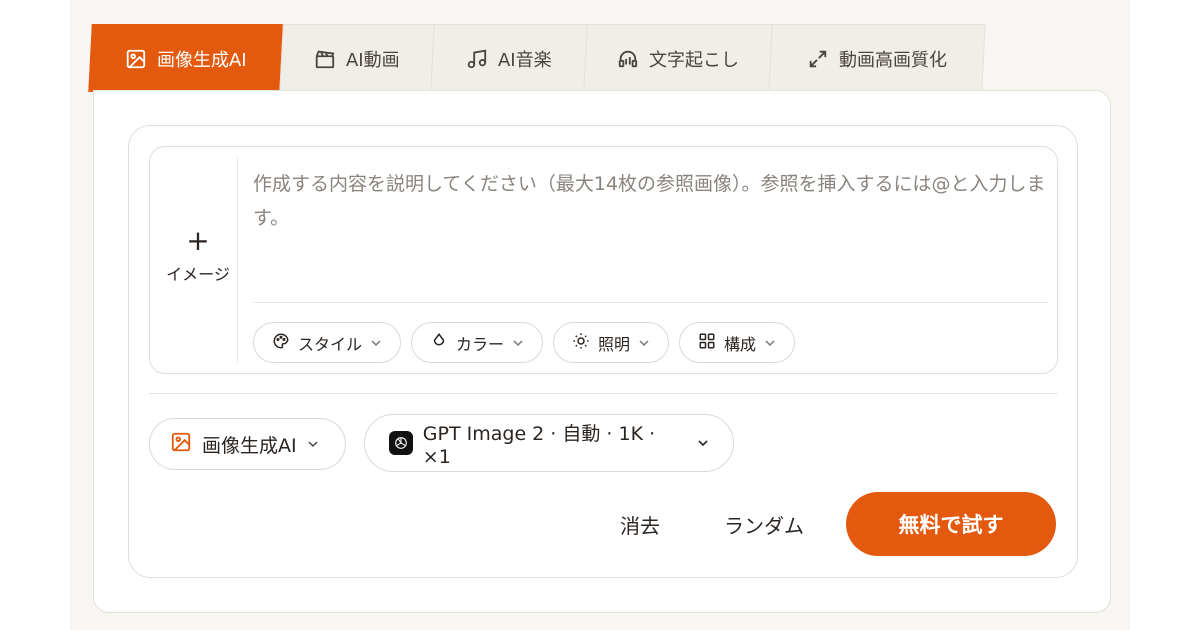  I want to click on chip-label: カラー, so click(480, 344).